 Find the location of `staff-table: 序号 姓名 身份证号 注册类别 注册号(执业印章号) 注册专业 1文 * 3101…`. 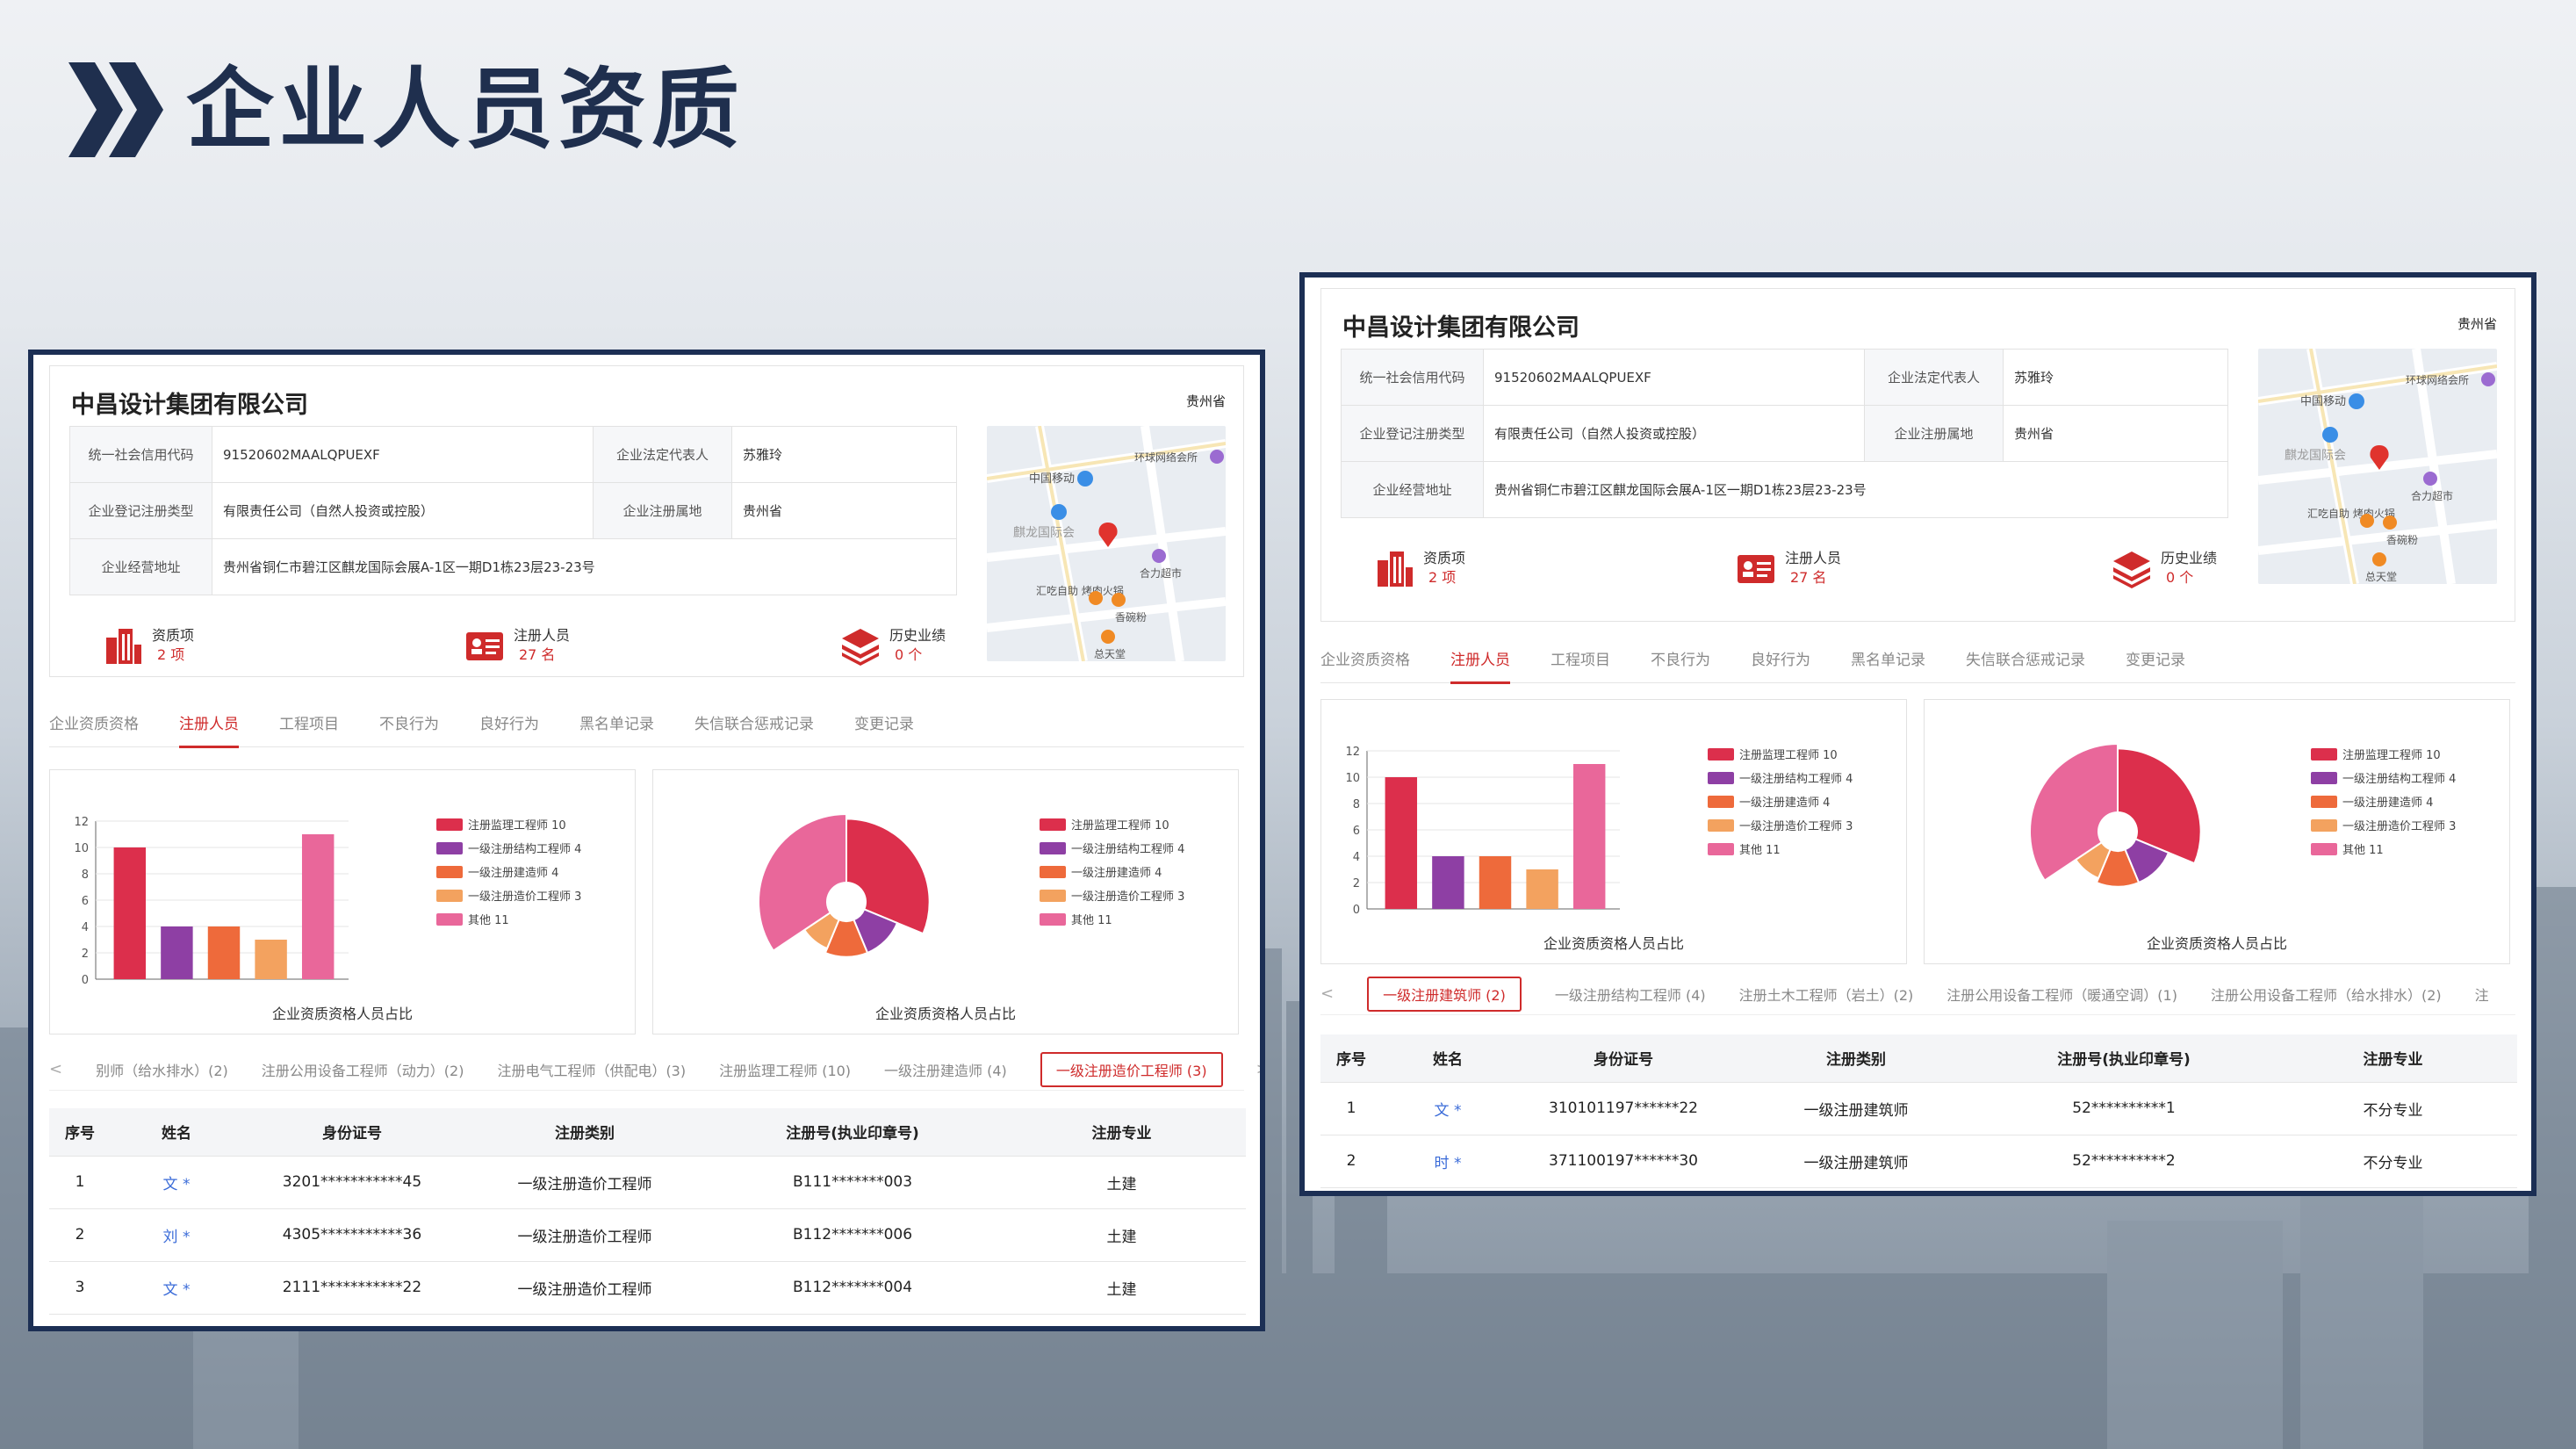

staff-table: 序号 姓名 身份证号 注册类别 注册号(执业印章号) 注册专业 1文 * 3101… is located at coordinates (1918, 1111).